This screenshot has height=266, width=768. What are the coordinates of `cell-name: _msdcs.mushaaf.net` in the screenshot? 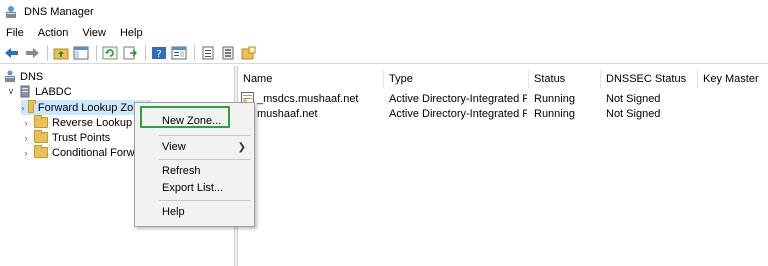 It's located at (312, 98).